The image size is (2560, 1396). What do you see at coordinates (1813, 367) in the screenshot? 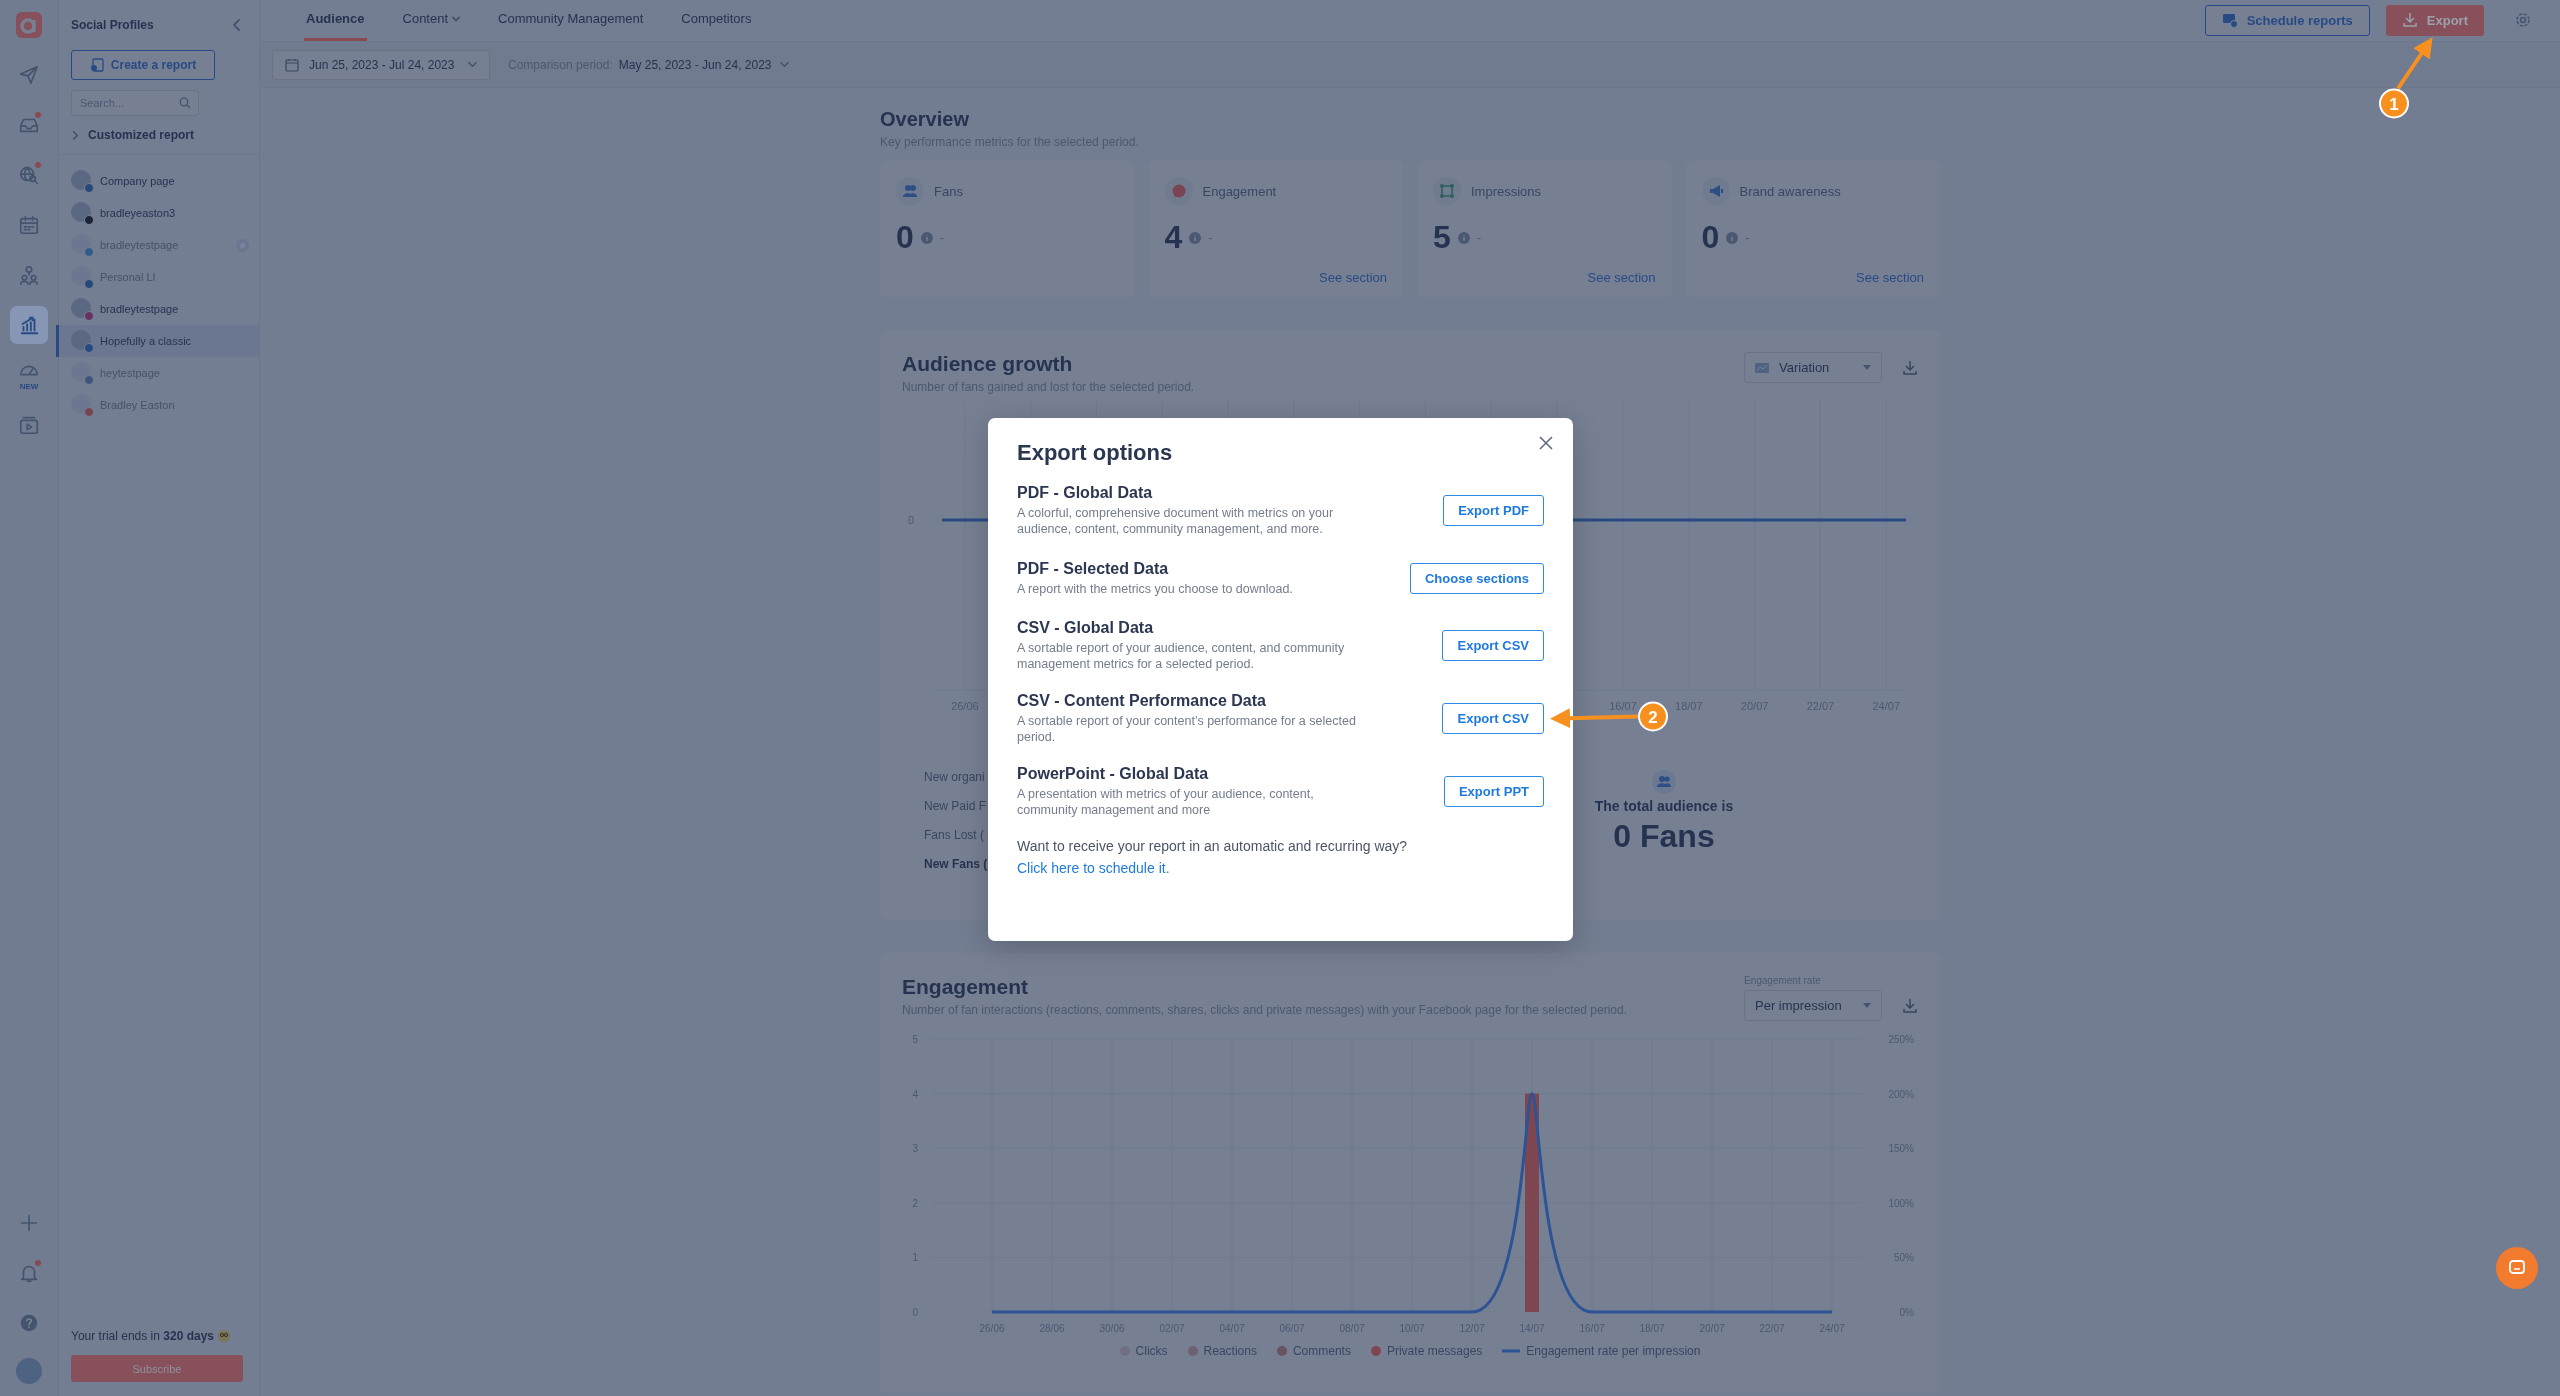
I see `view-select: Variation` at bounding box center [1813, 367].